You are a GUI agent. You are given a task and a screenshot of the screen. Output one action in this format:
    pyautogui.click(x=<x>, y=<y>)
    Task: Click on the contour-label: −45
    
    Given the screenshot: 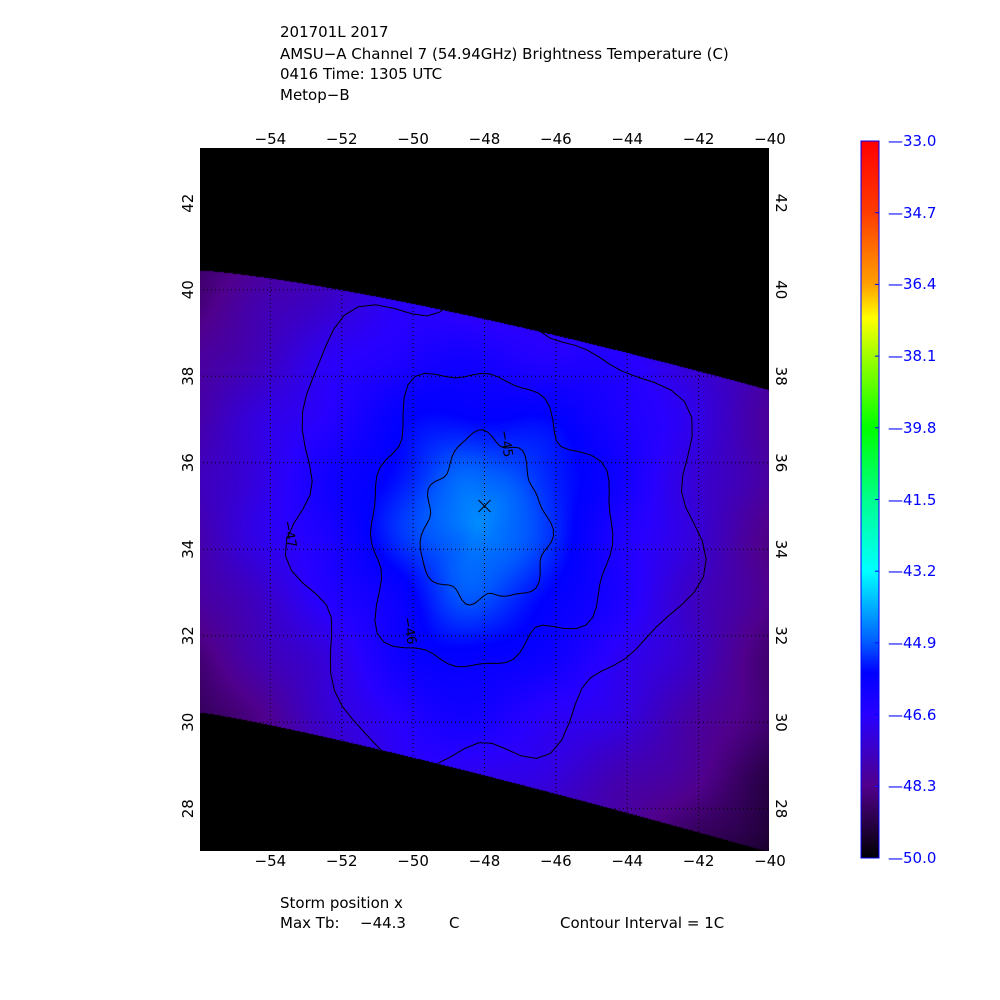 What is the action you would take?
    pyautogui.click(x=506, y=444)
    